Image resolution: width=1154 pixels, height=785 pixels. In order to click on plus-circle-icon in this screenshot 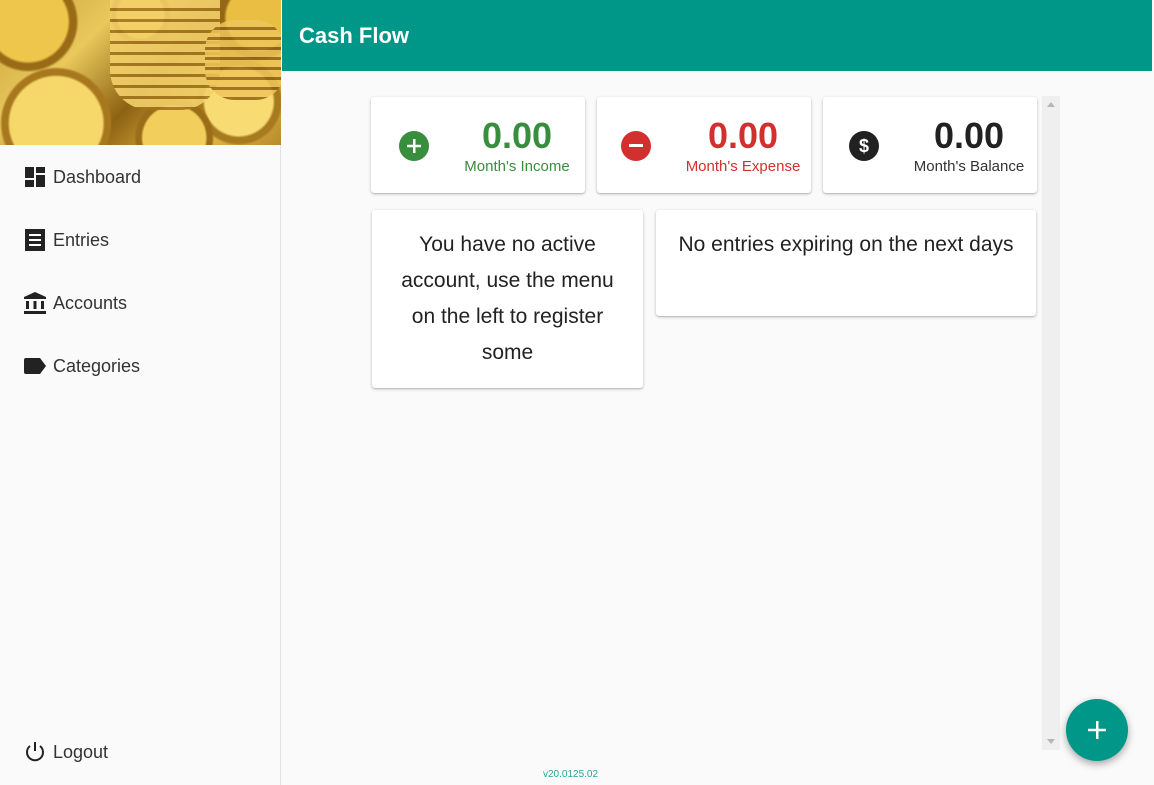, I will do `click(414, 146)`.